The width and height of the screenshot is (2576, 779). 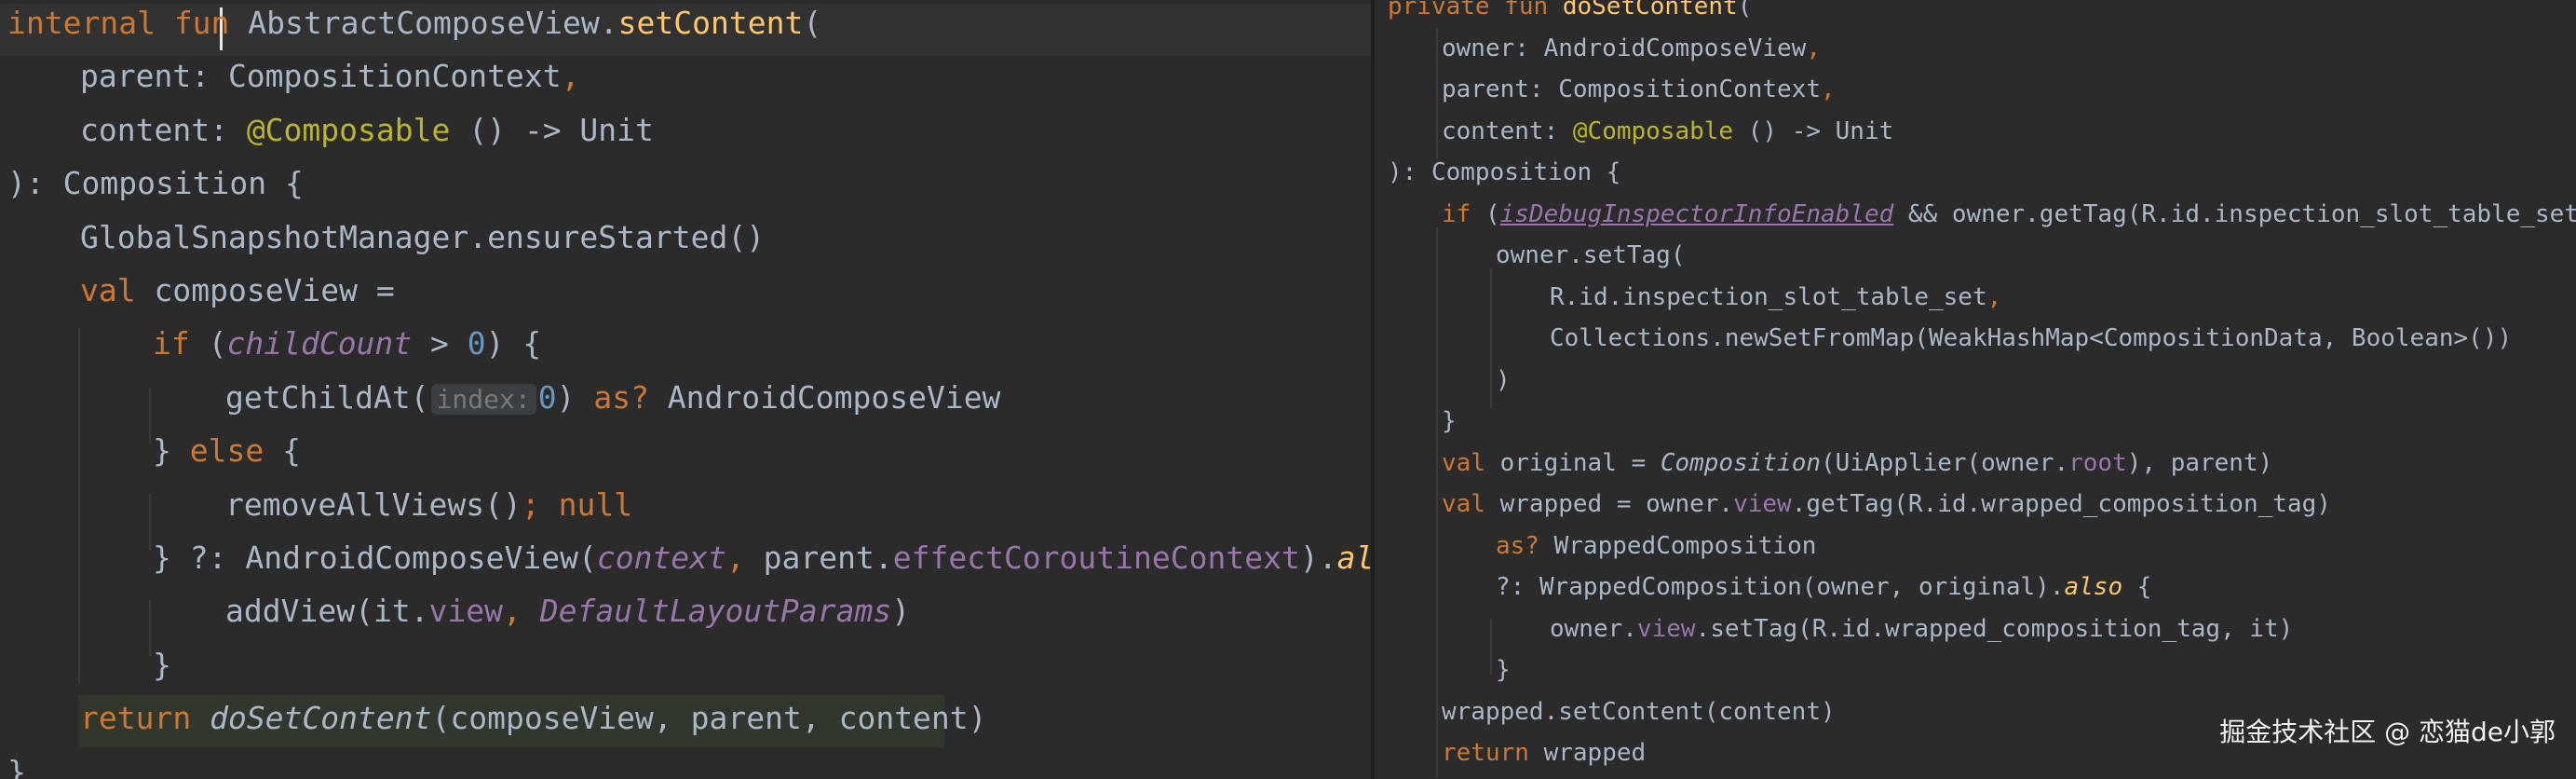 I want to click on code-token: @Composable, so click(x=1653, y=130).